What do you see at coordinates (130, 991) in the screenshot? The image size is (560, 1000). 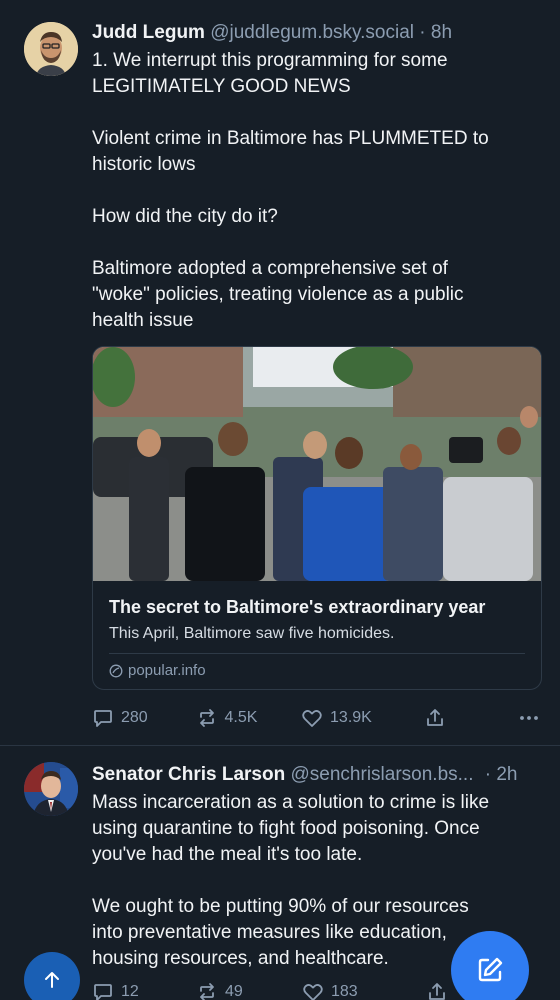 I see `reply-count: 12` at bounding box center [130, 991].